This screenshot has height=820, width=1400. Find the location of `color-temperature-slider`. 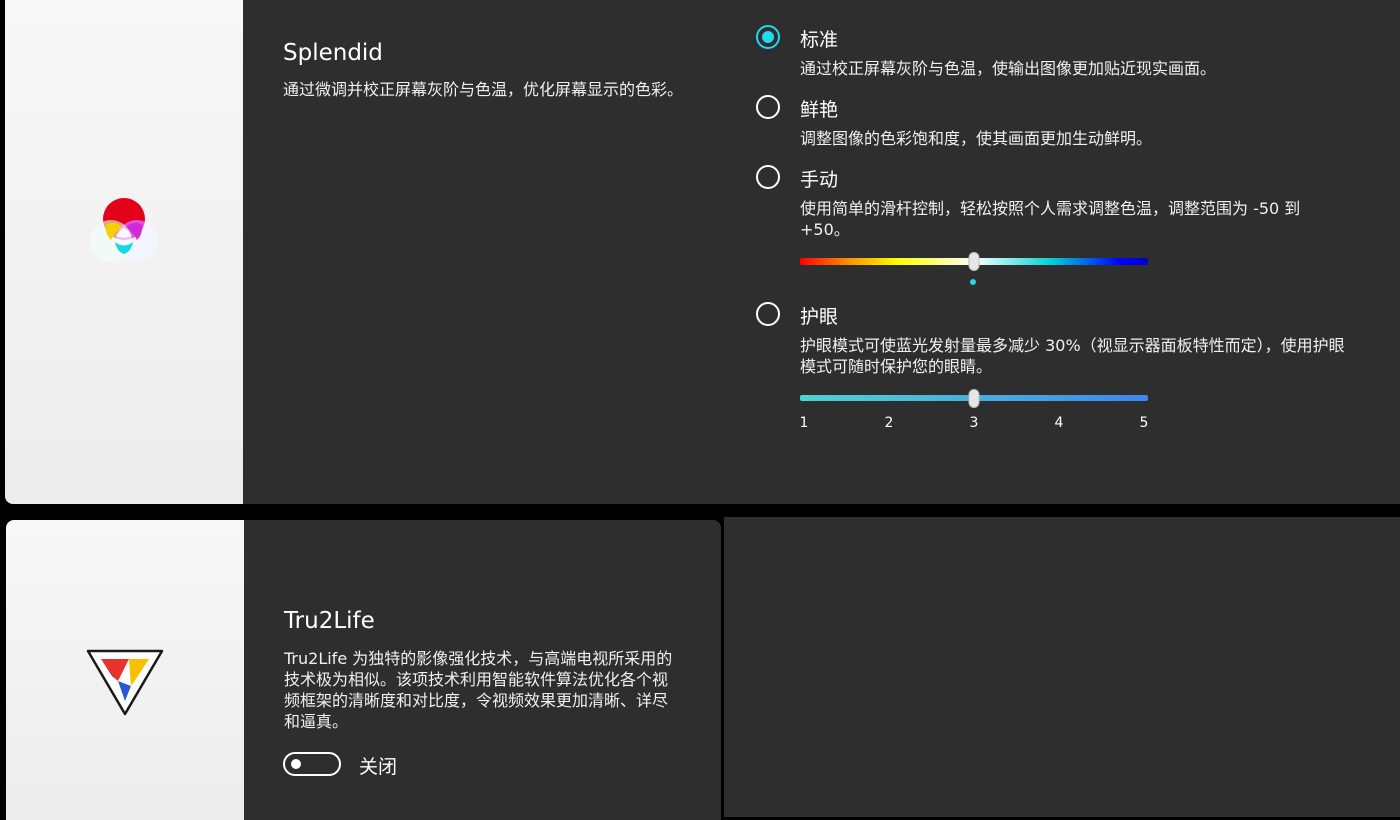

color-temperature-slider is located at coordinates (974, 261).